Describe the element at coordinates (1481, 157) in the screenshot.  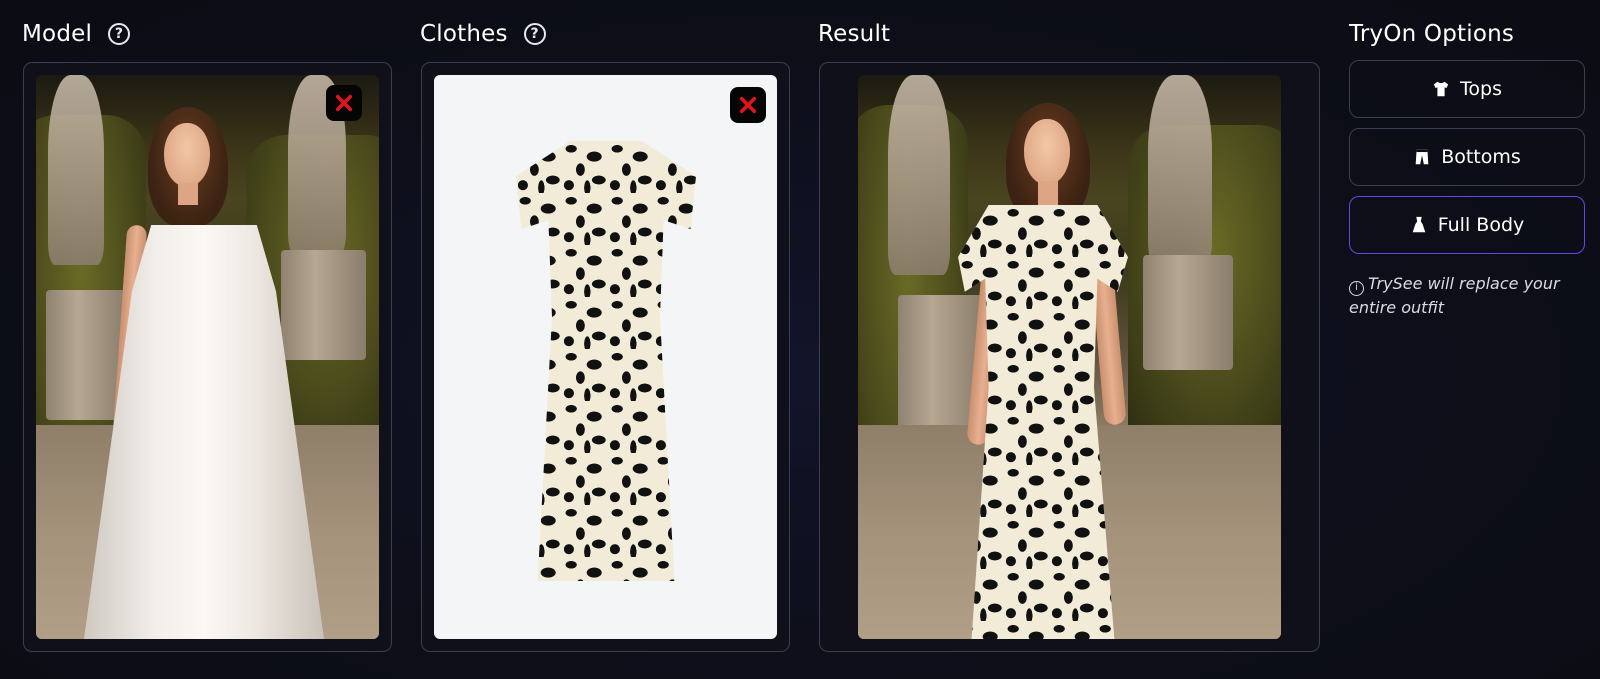
I see `bottoms-label: Bottoms` at that location.